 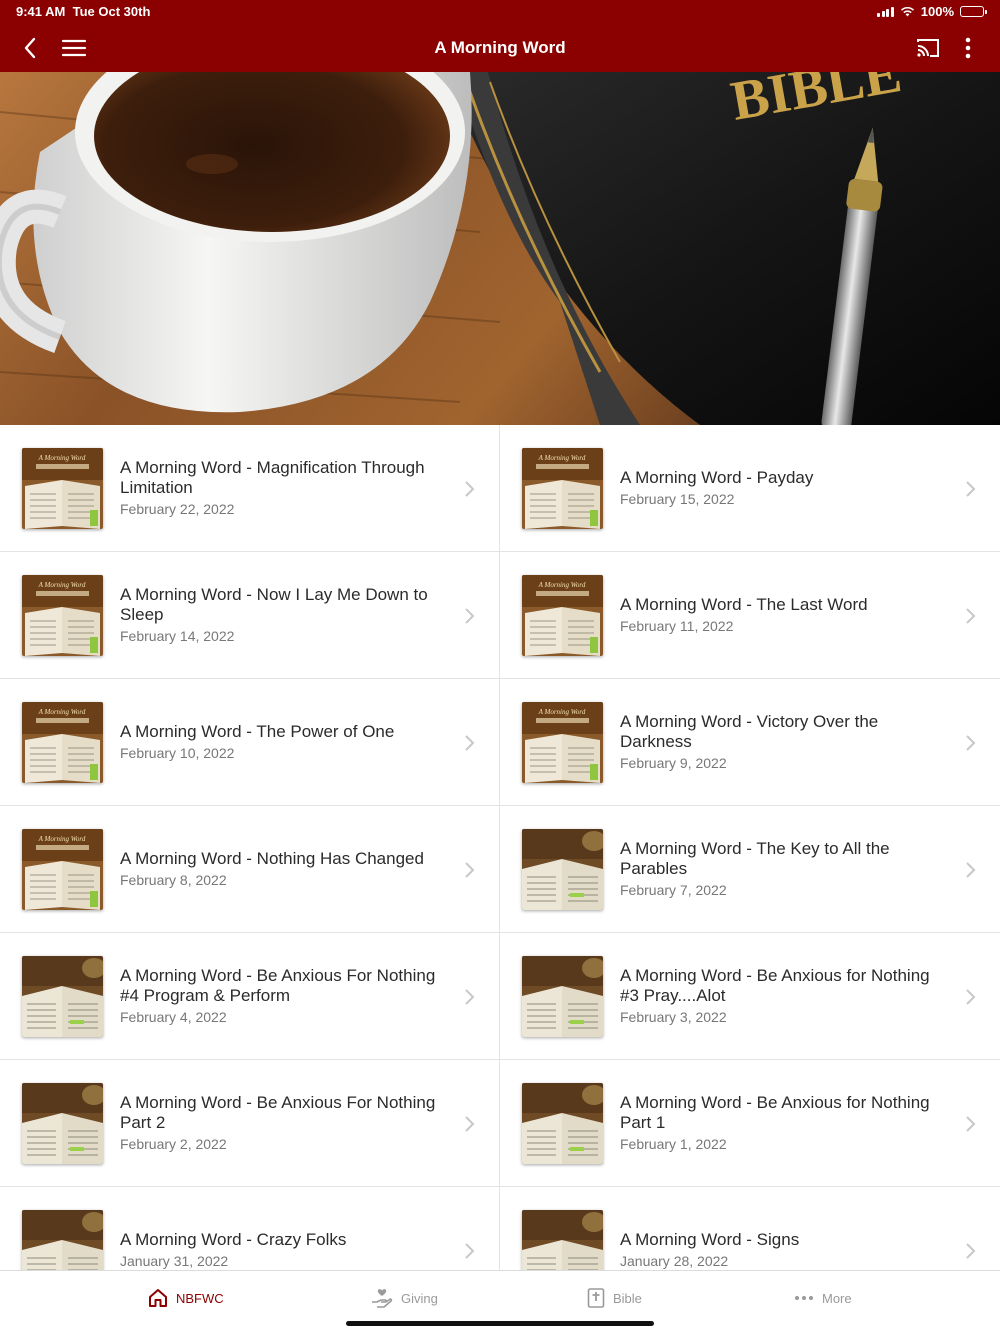 I want to click on item-date: February 22, 2022, so click(x=177, y=508).